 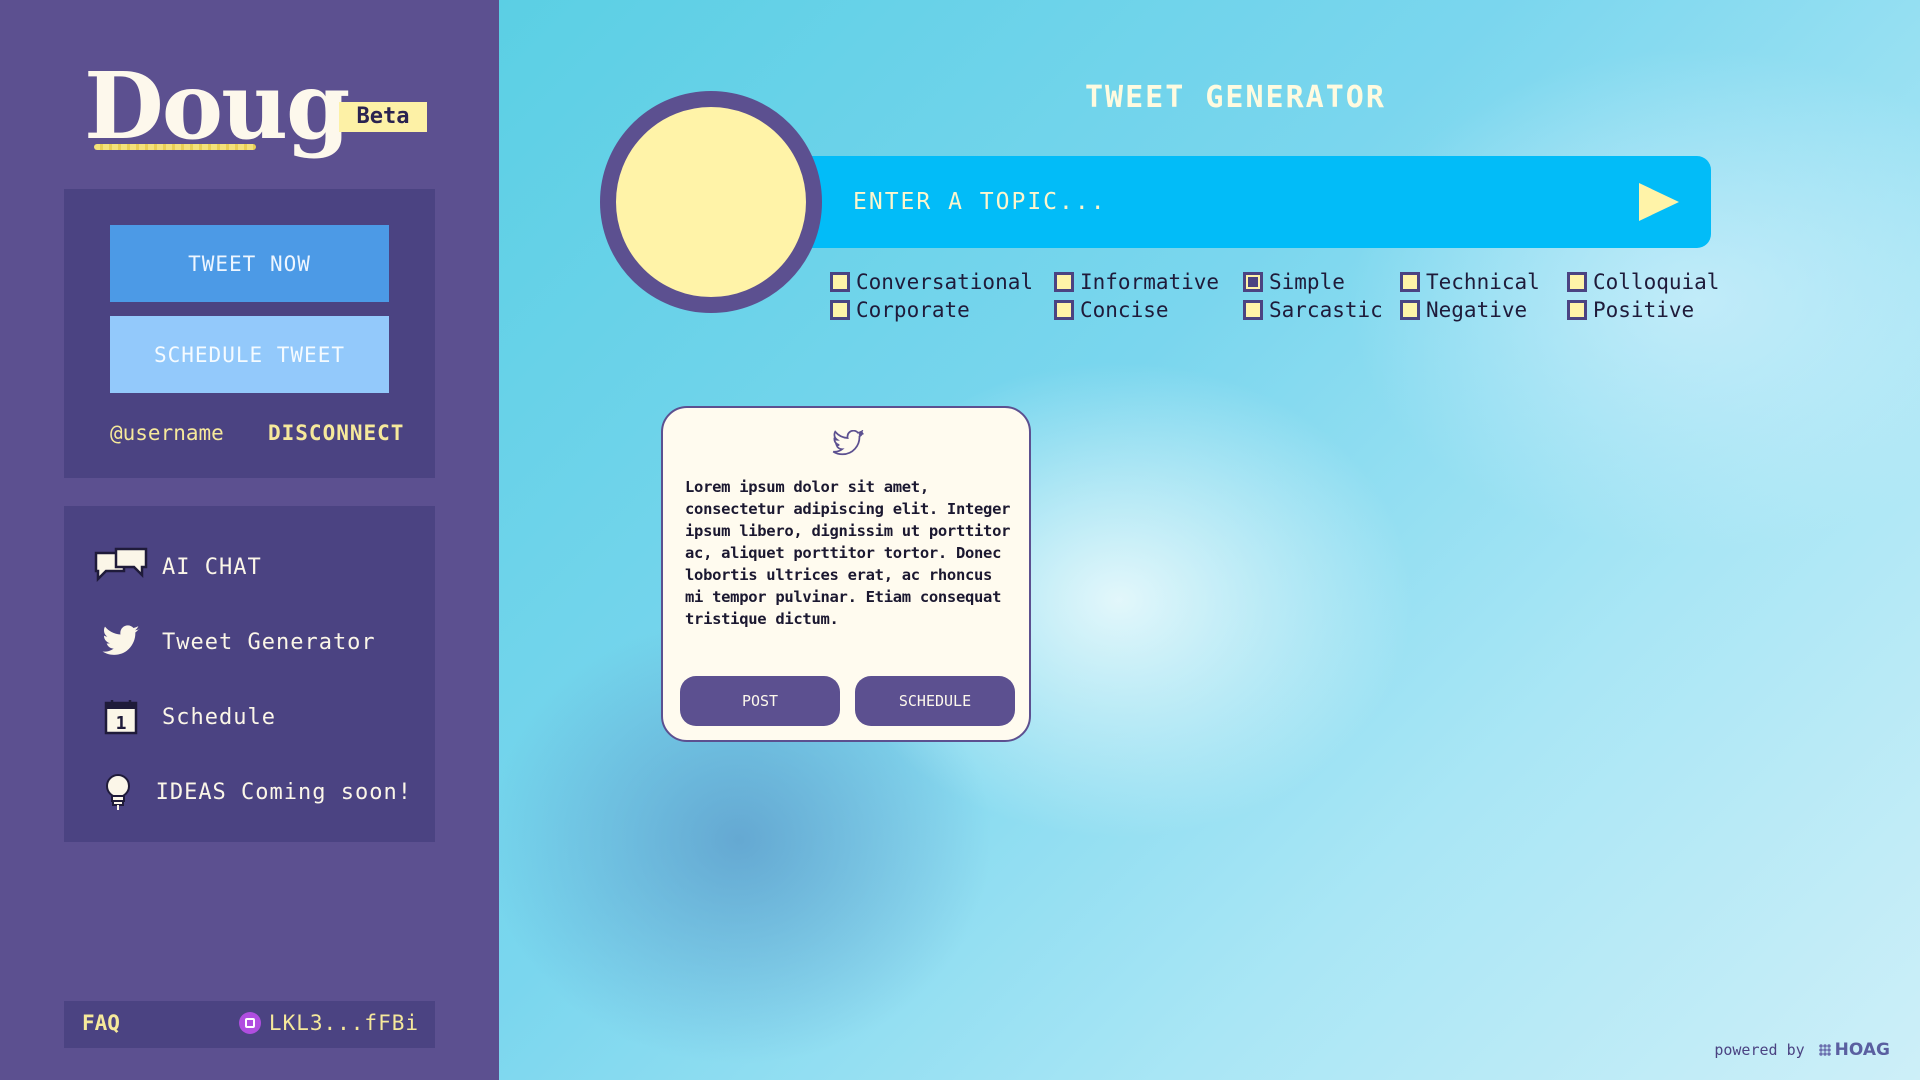 I want to click on tone-label: Colloquial, so click(x=1656, y=282).